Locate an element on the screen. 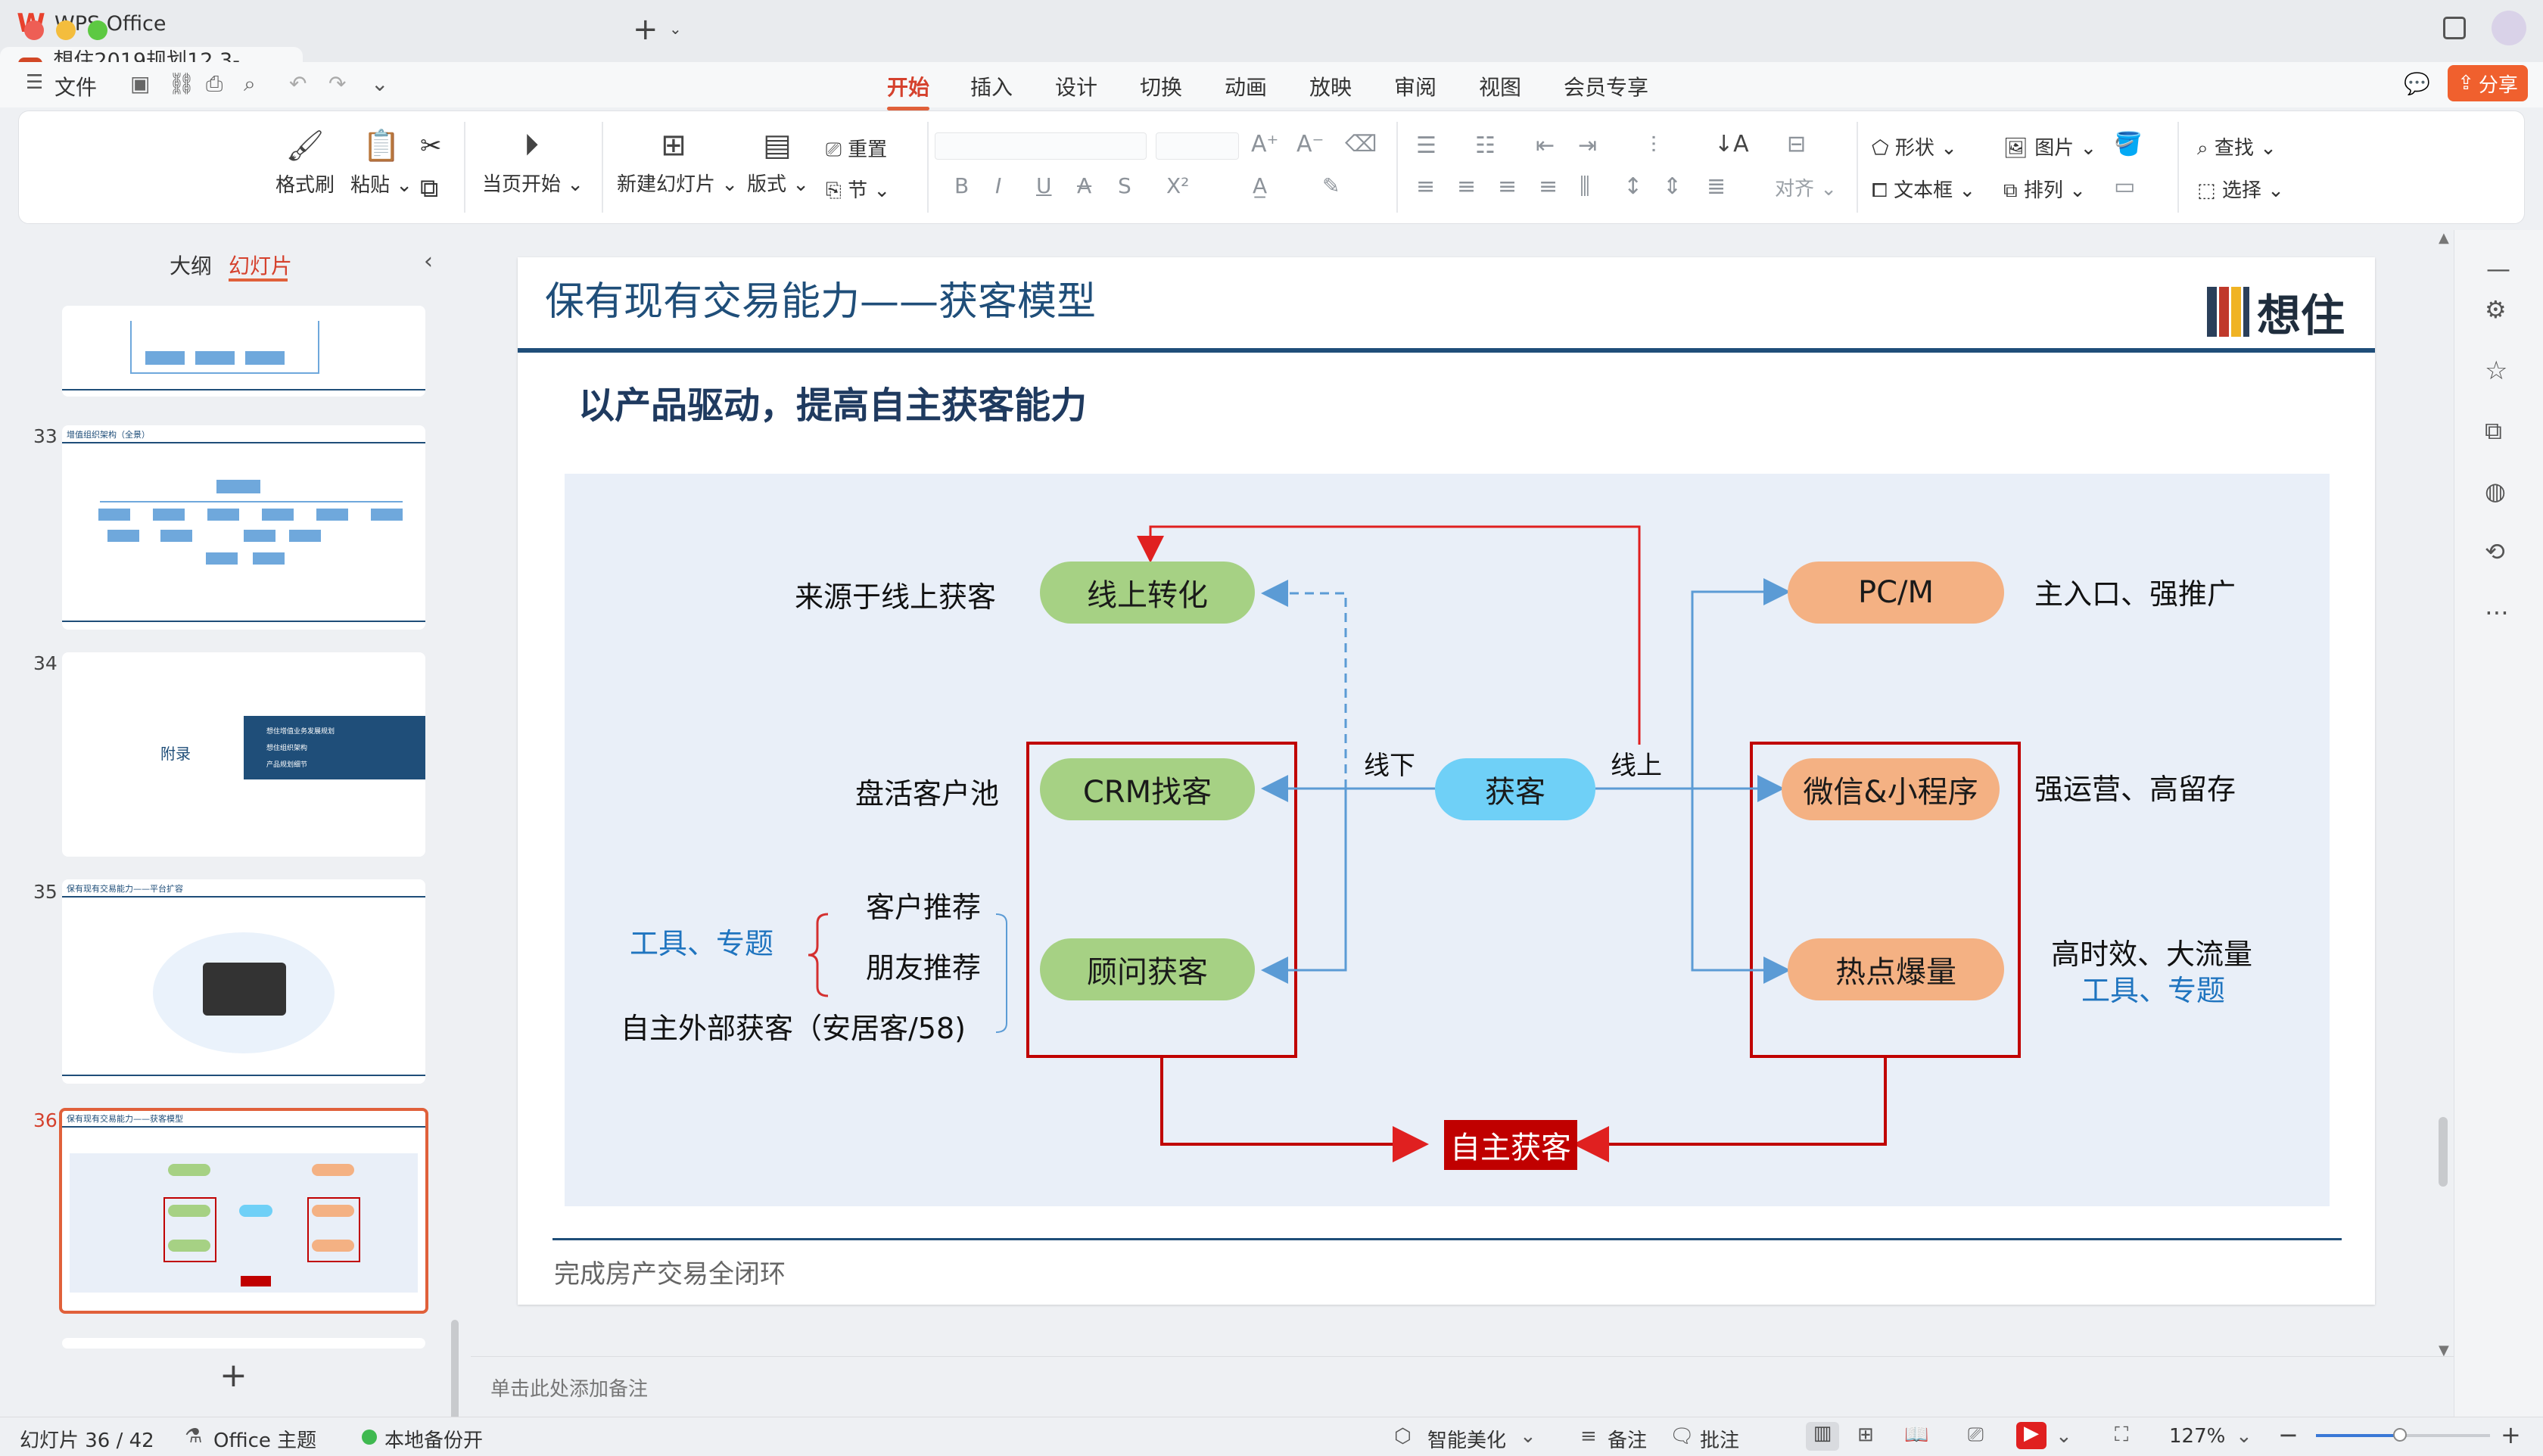 The width and height of the screenshot is (2543, 1456). add-slide-button: + is located at coordinates (233, 1375).